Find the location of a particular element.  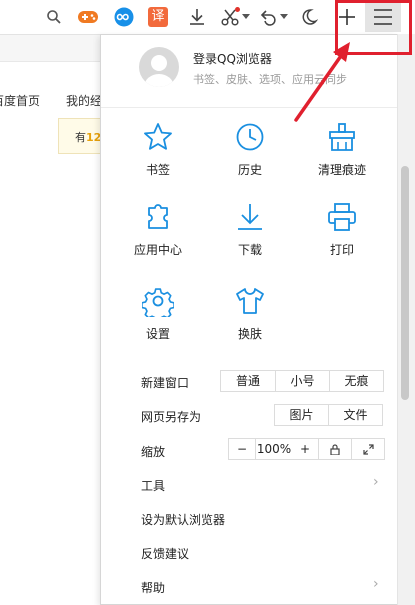

menu-skins: 换肤 is located at coordinates (250, 313).